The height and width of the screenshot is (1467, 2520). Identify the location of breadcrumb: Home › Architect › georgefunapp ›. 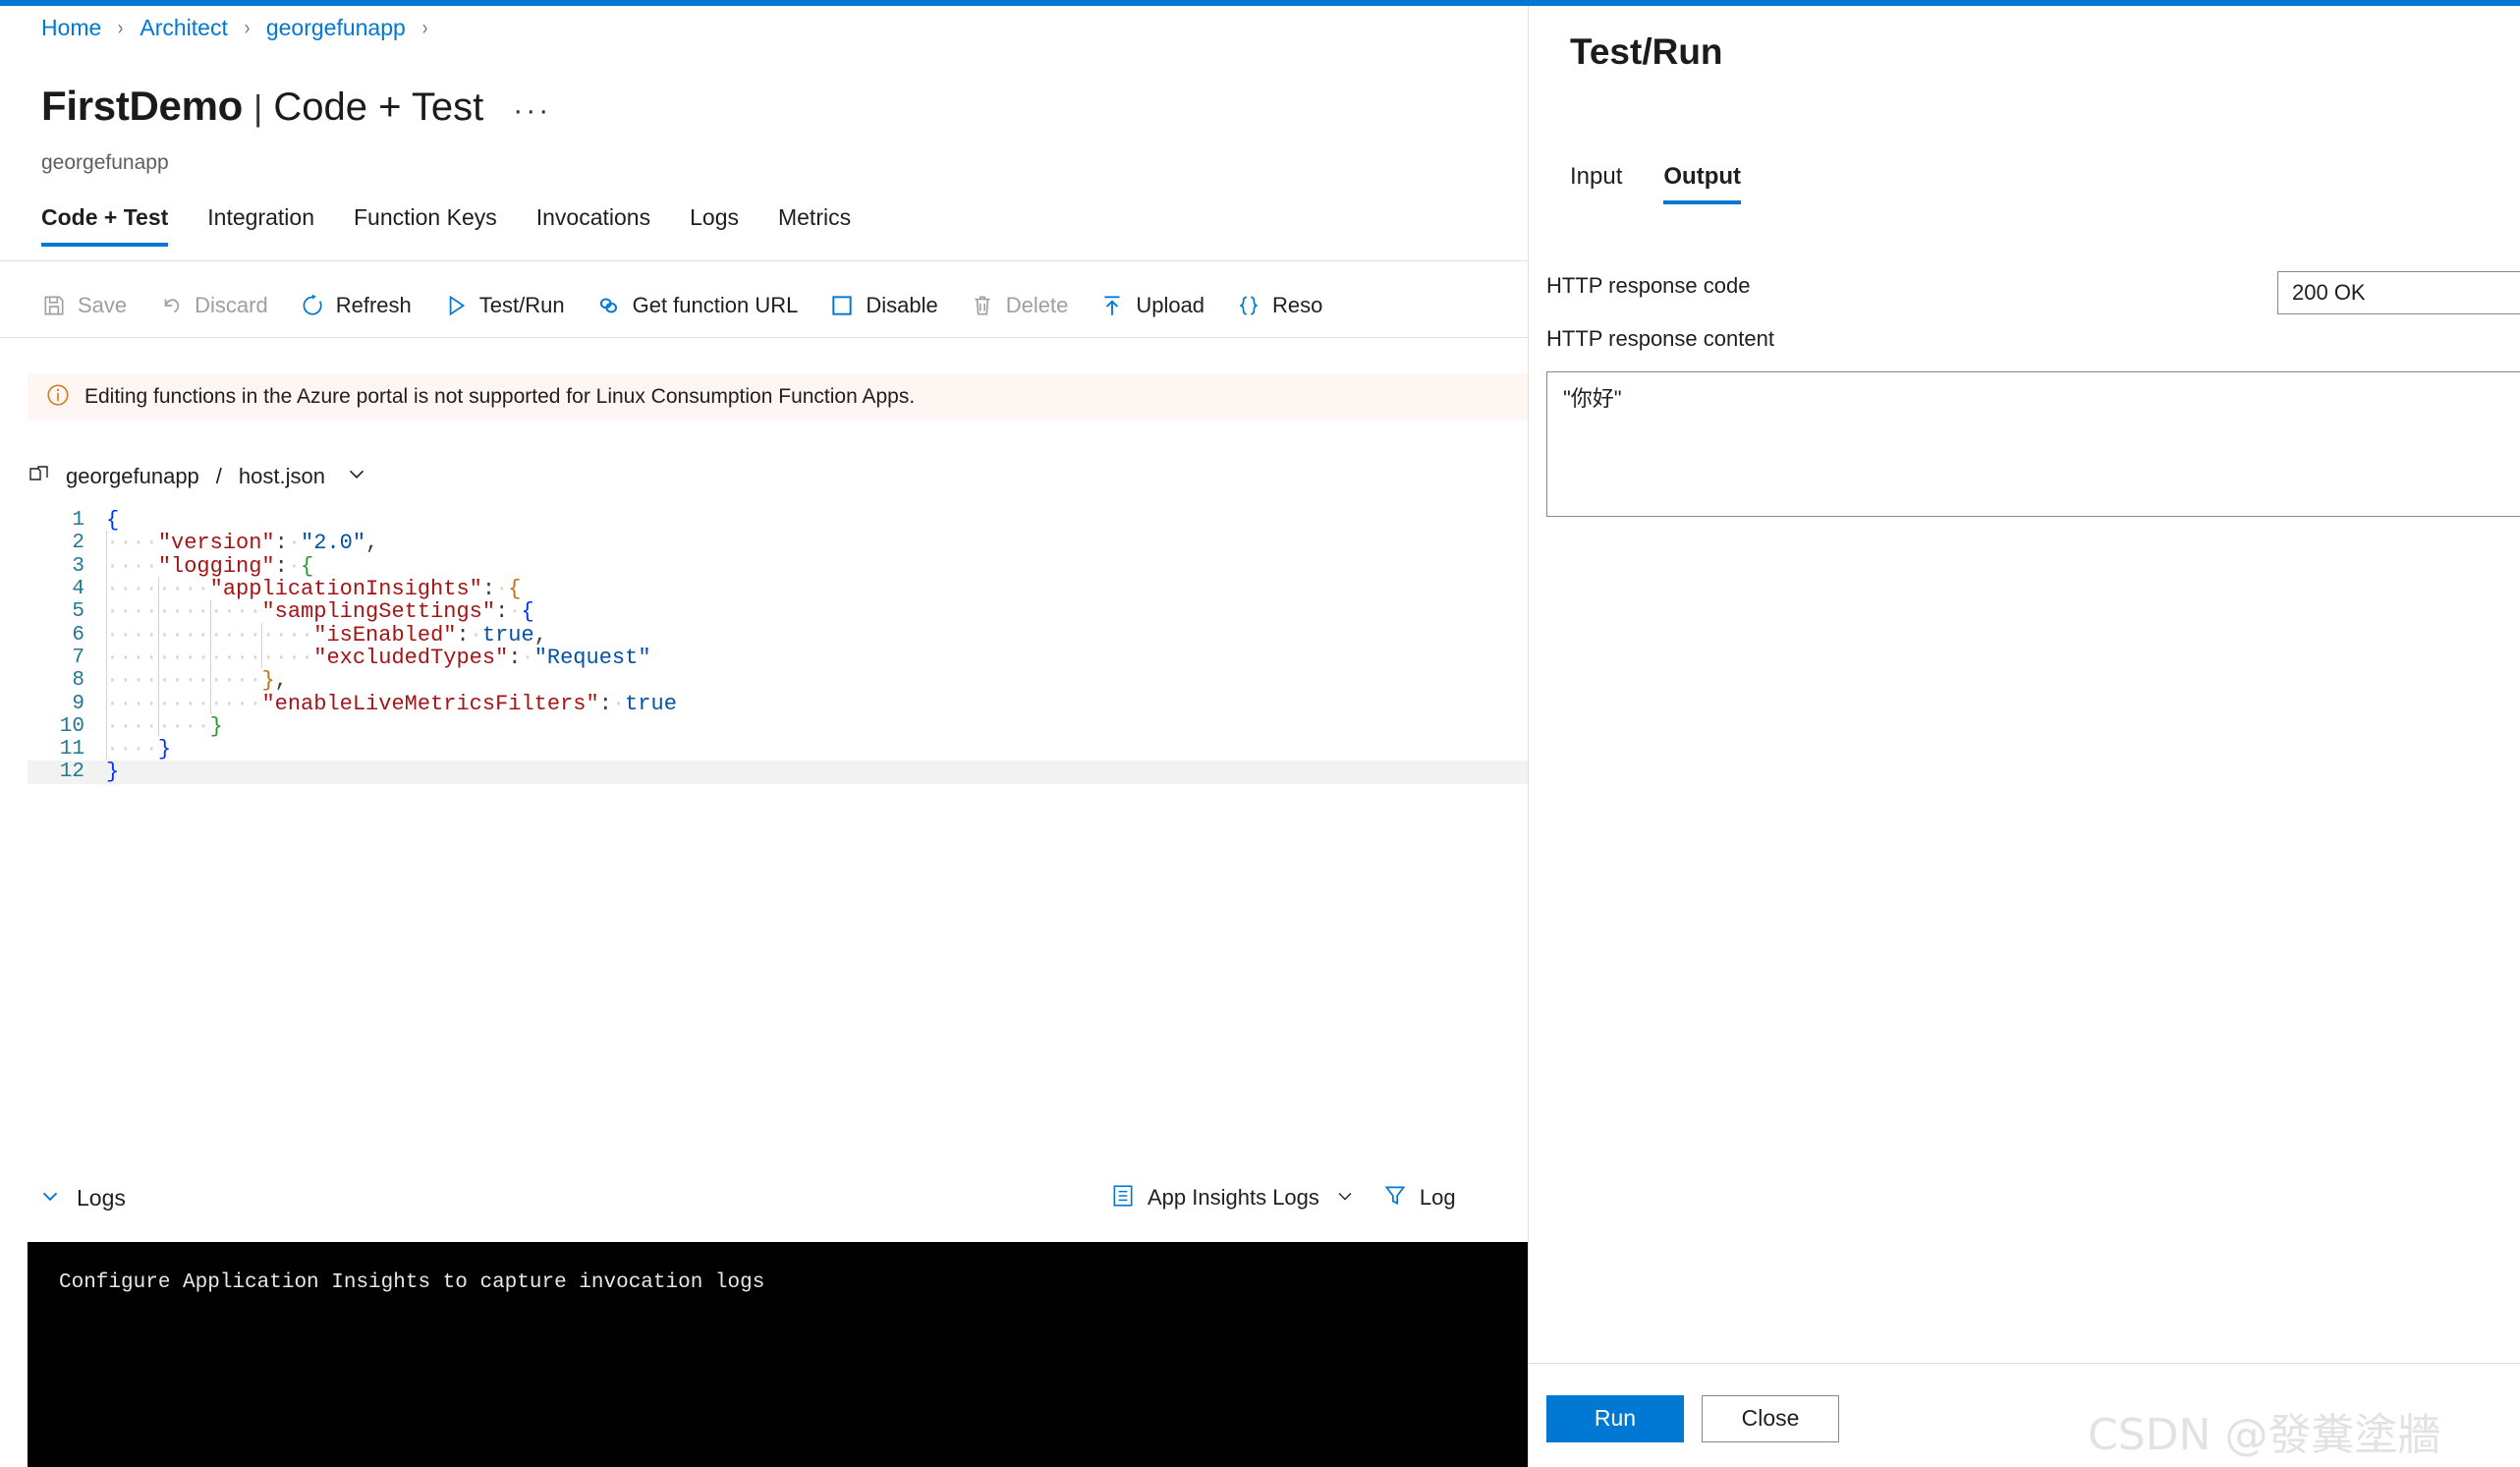
(242, 28).